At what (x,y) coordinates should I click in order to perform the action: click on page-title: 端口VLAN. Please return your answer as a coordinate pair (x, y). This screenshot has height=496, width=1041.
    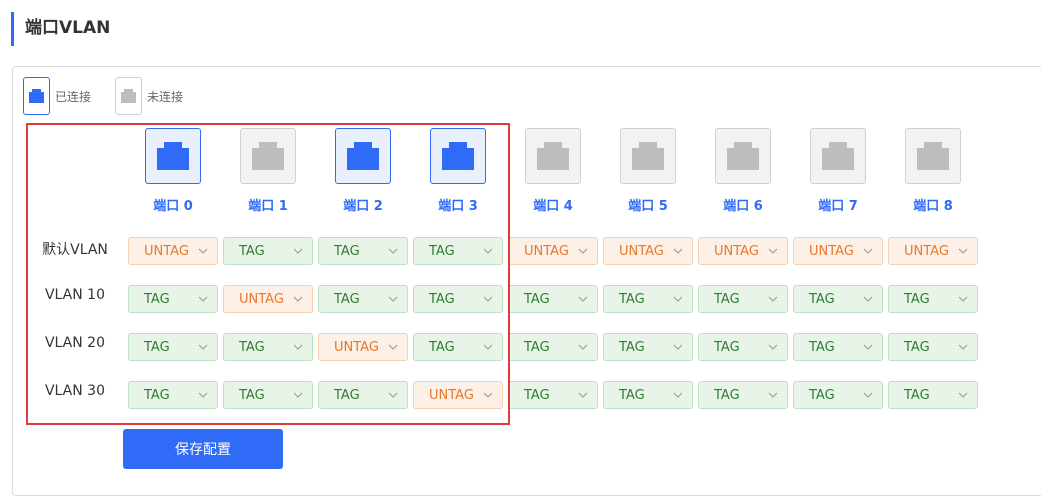
    Looking at the image, I should click on (68, 28).